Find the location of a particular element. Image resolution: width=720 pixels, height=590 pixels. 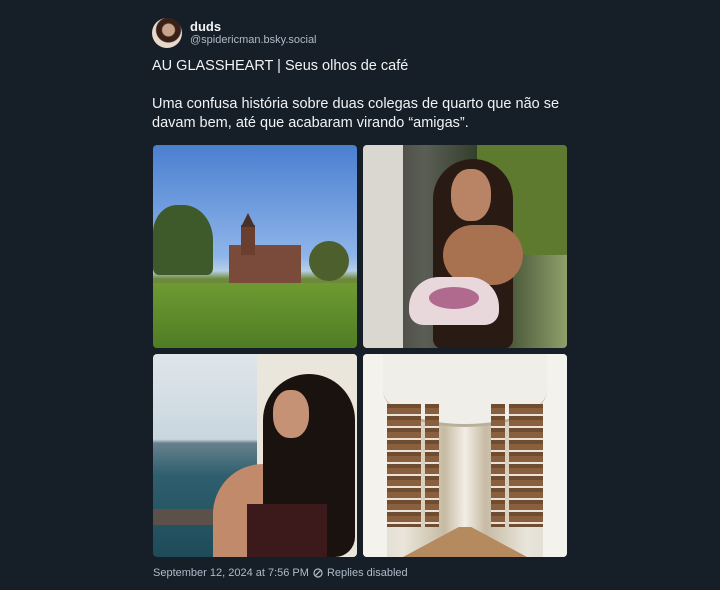

post-image-campus is located at coordinates (255, 246).